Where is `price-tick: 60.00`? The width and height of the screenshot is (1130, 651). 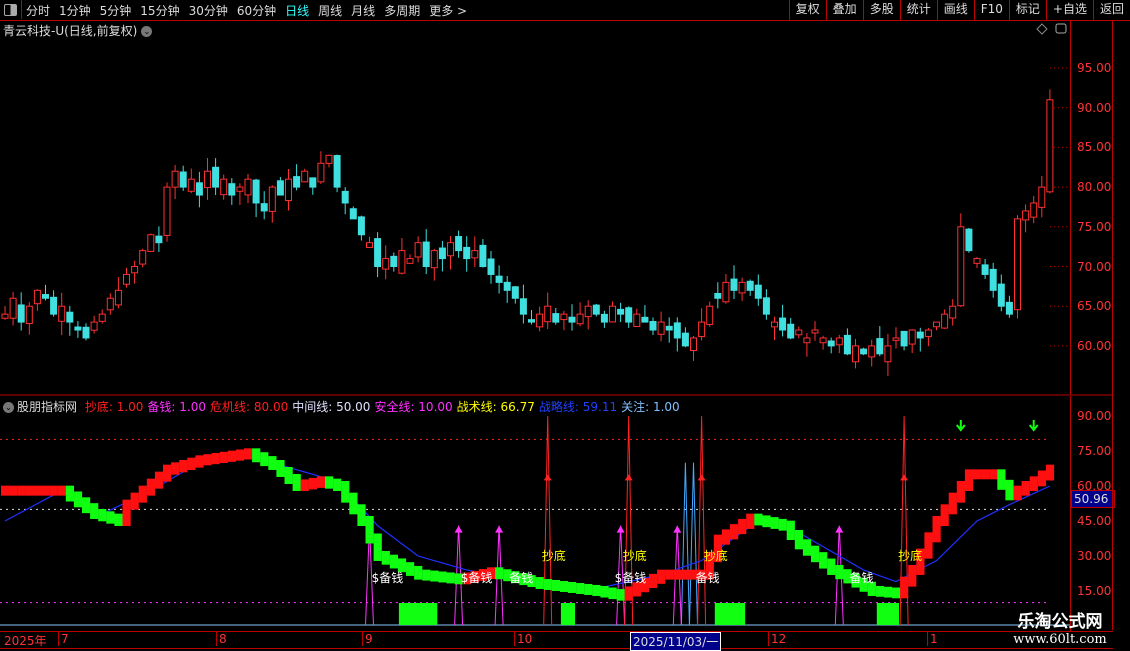 price-tick: 60.00 is located at coordinates (1094, 345).